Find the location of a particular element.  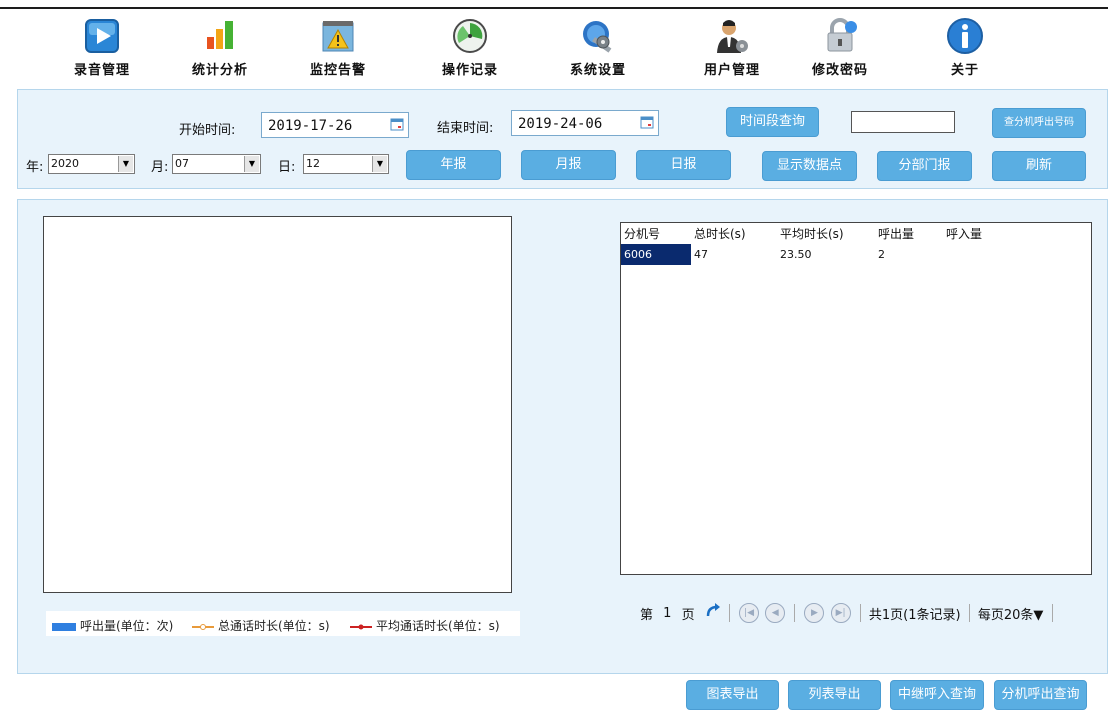

day-value: 12 is located at coordinates (313, 163).